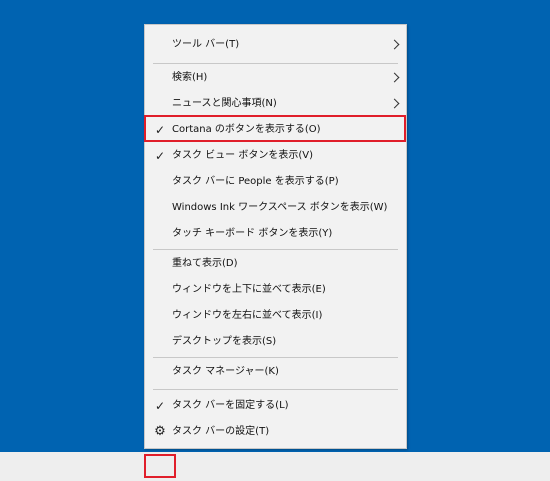  Describe the element at coordinates (221, 431) in the screenshot. I see `menu-item-label: タスク バーの設定(T)` at that location.